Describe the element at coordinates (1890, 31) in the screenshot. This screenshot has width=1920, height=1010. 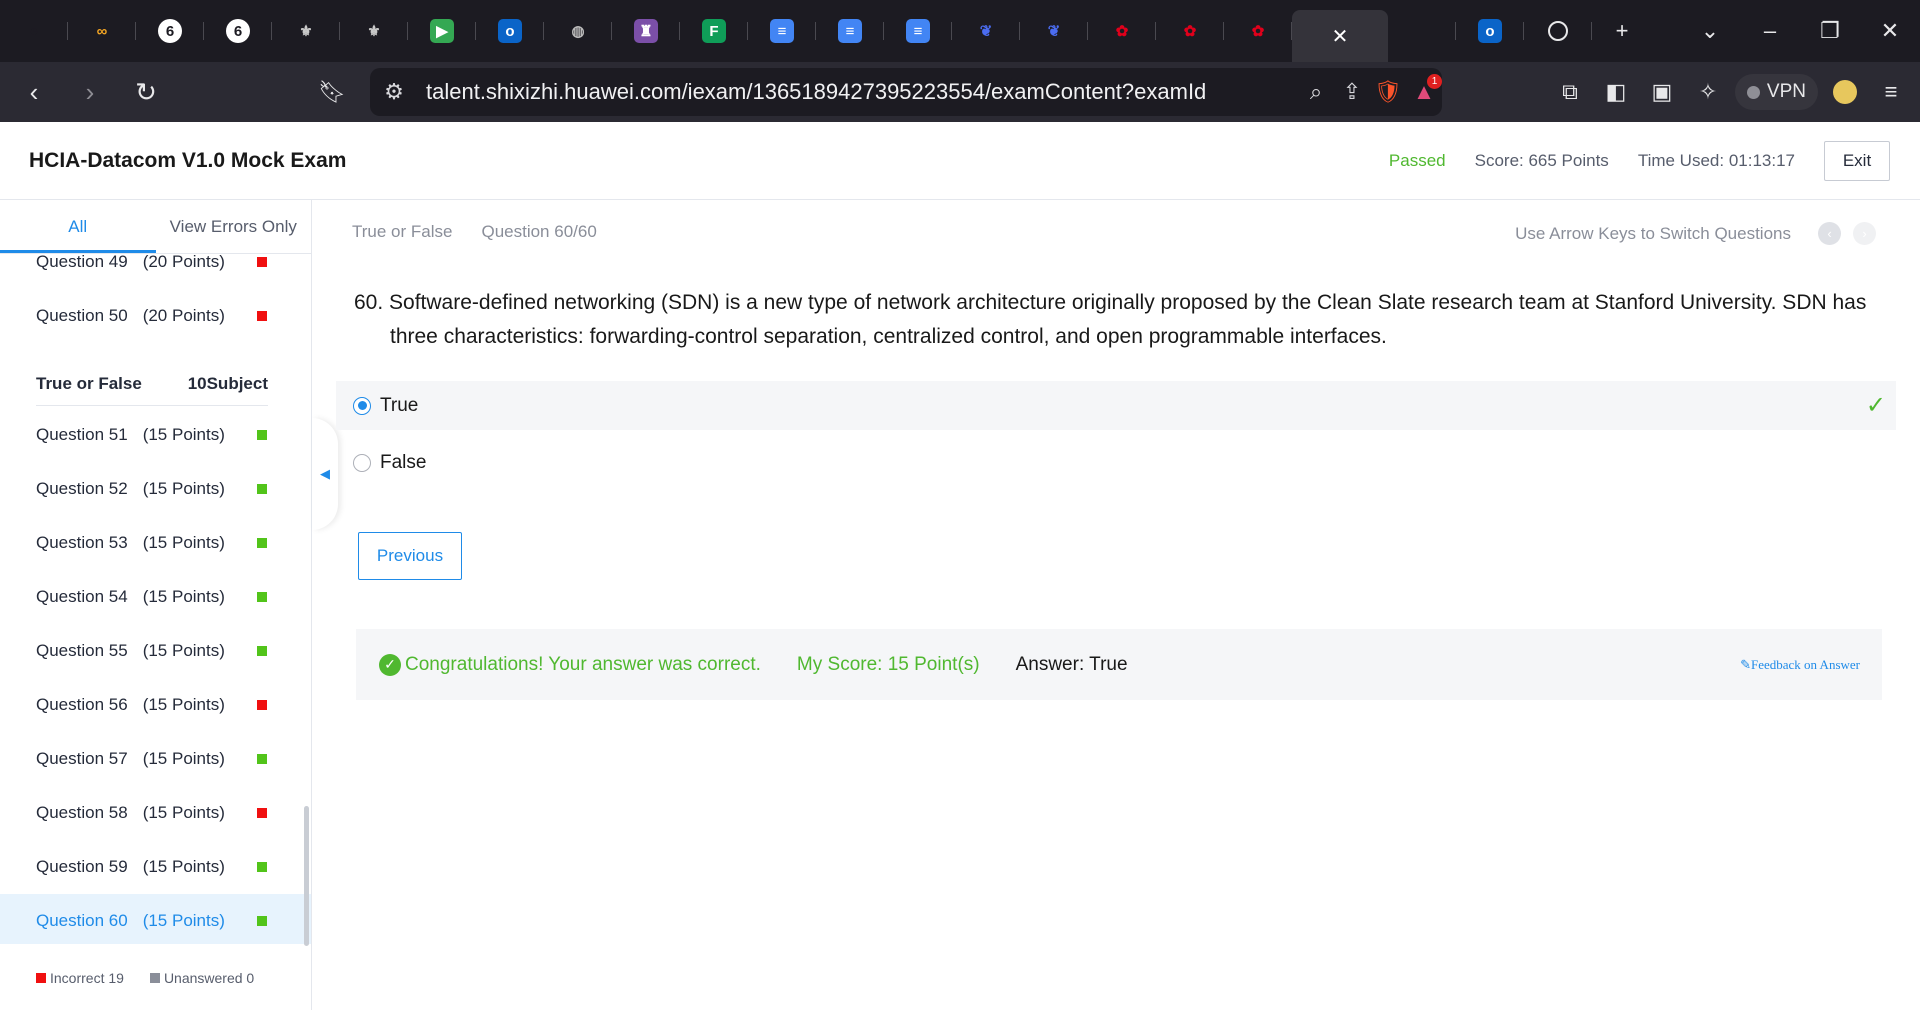
I see `close-window-button: ✕` at that location.